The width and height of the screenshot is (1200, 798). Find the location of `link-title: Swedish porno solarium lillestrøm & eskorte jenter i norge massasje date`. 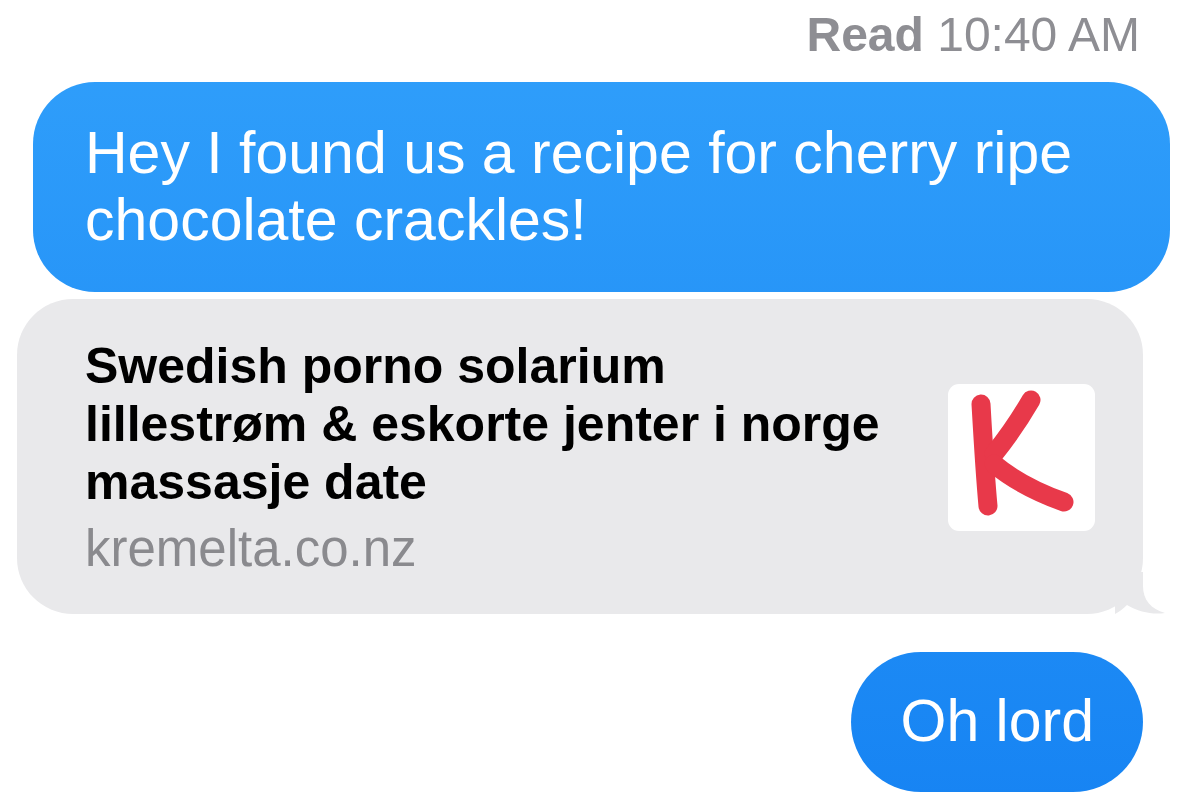

link-title: Swedish porno solarium lillestrøm & eskorte jenter i norge massasje date is located at coordinates (482, 424).